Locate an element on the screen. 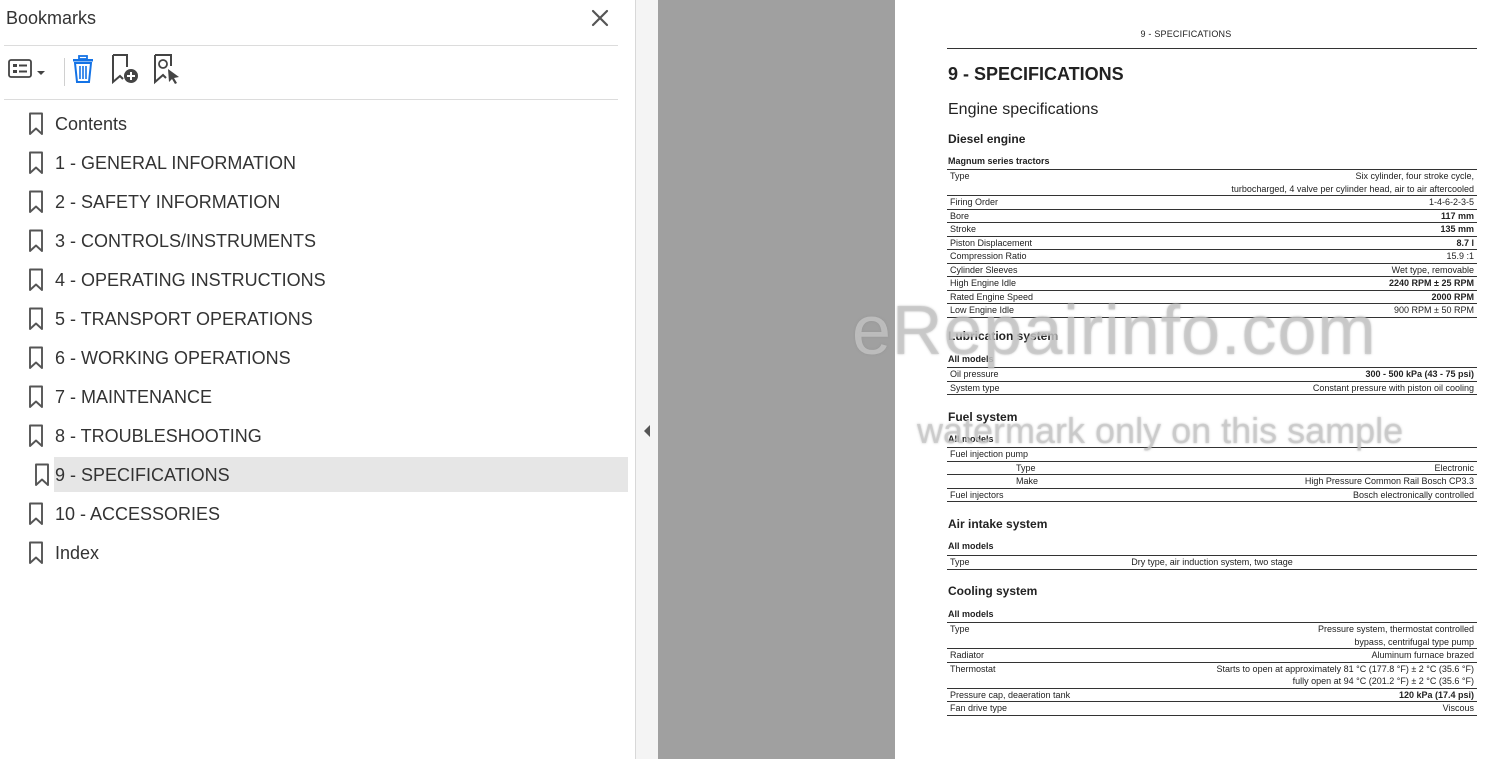 The height and width of the screenshot is (759, 1495). spec-value: Bosch electronically controlled is located at coordinates (1413, 494).